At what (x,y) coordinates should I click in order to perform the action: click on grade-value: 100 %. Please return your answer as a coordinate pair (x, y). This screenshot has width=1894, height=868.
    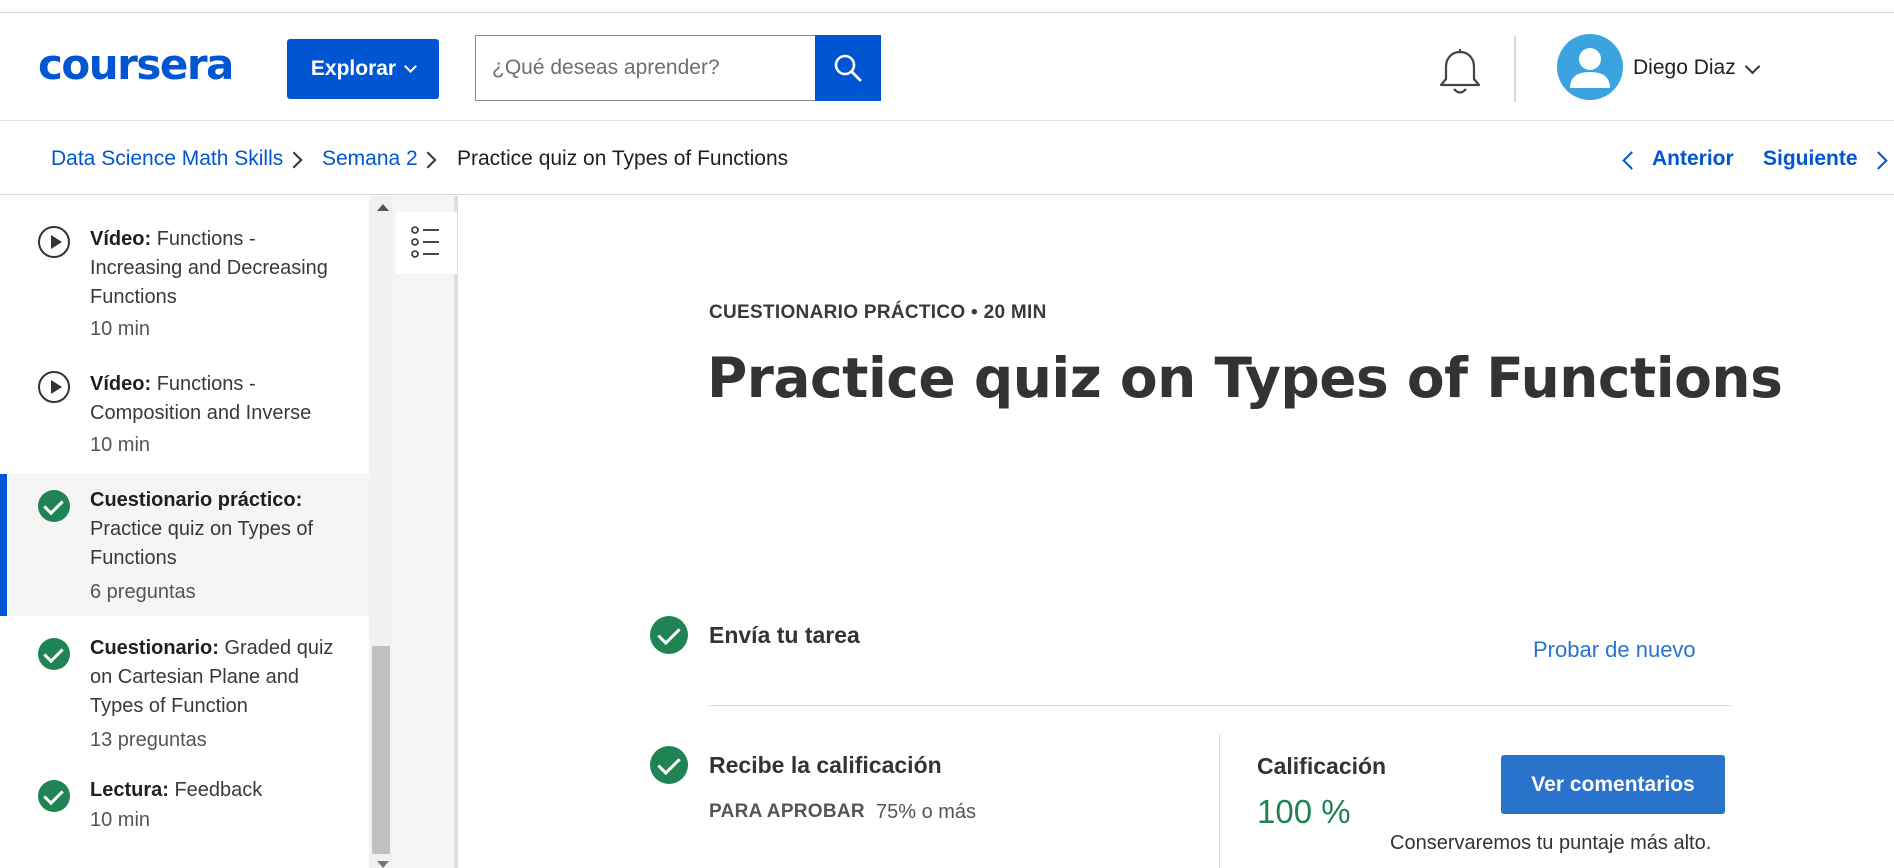
    Looking at the image, I should click on (1304, 811).